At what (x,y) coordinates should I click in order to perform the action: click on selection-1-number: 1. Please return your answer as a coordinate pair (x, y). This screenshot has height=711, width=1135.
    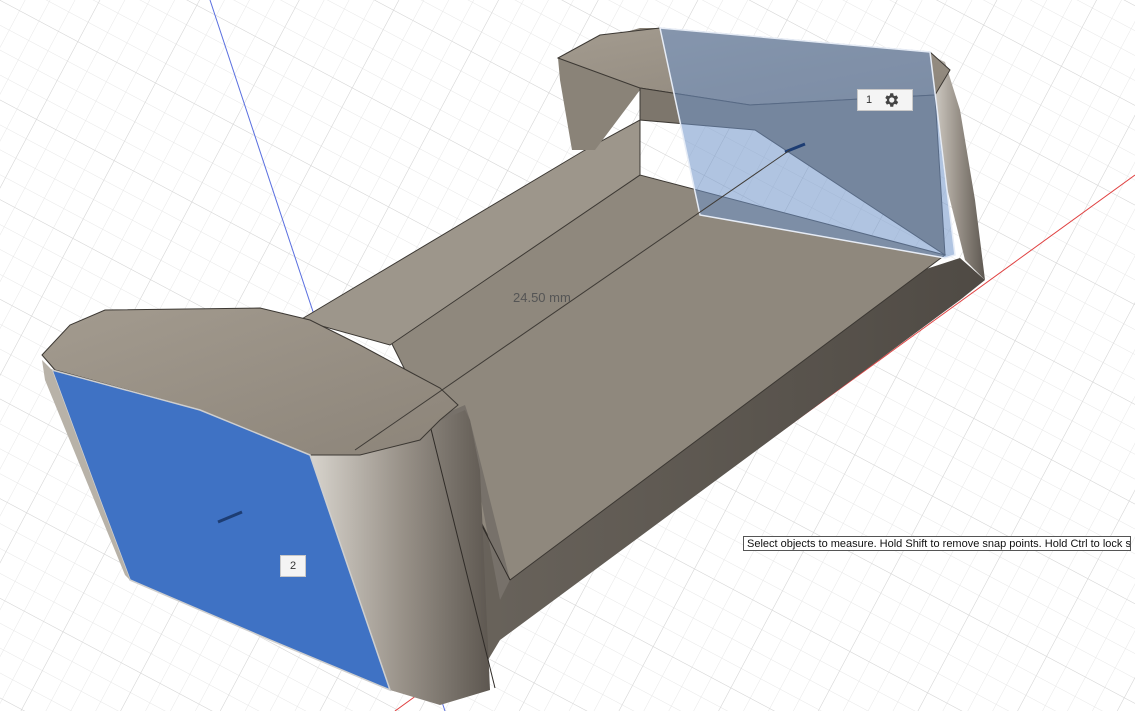
    Looking at the image, I should click on (869, 100).